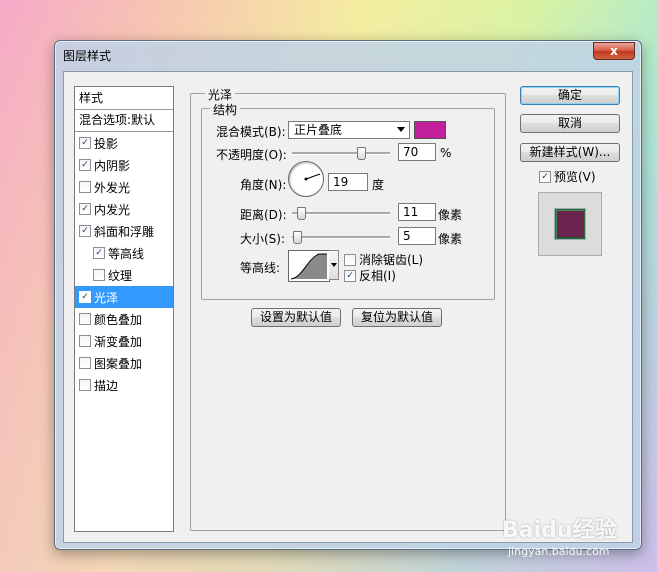  I want to click on style-item: 渐变叠加, so click(124, 341).